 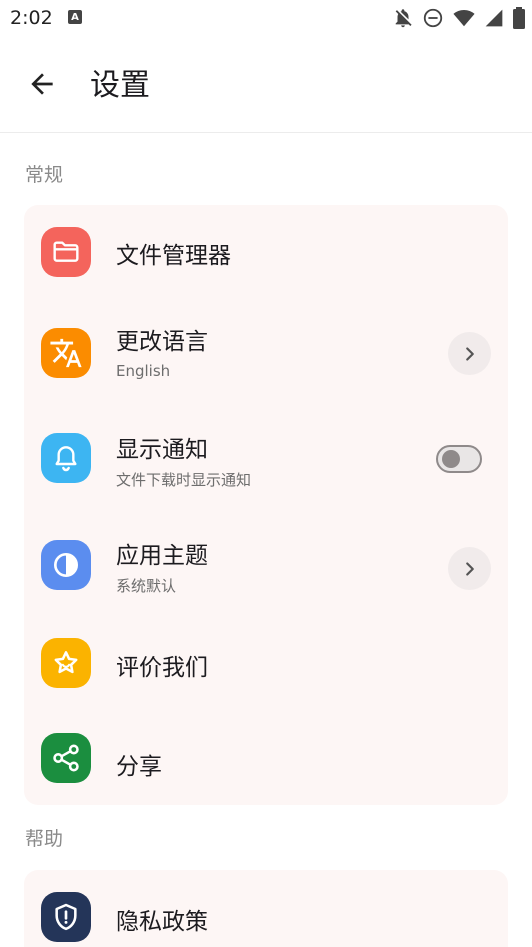 What do you see at coordinates (519, 18) in the screenshot?
I see `battery-icon` at bounding box center [519, 18].